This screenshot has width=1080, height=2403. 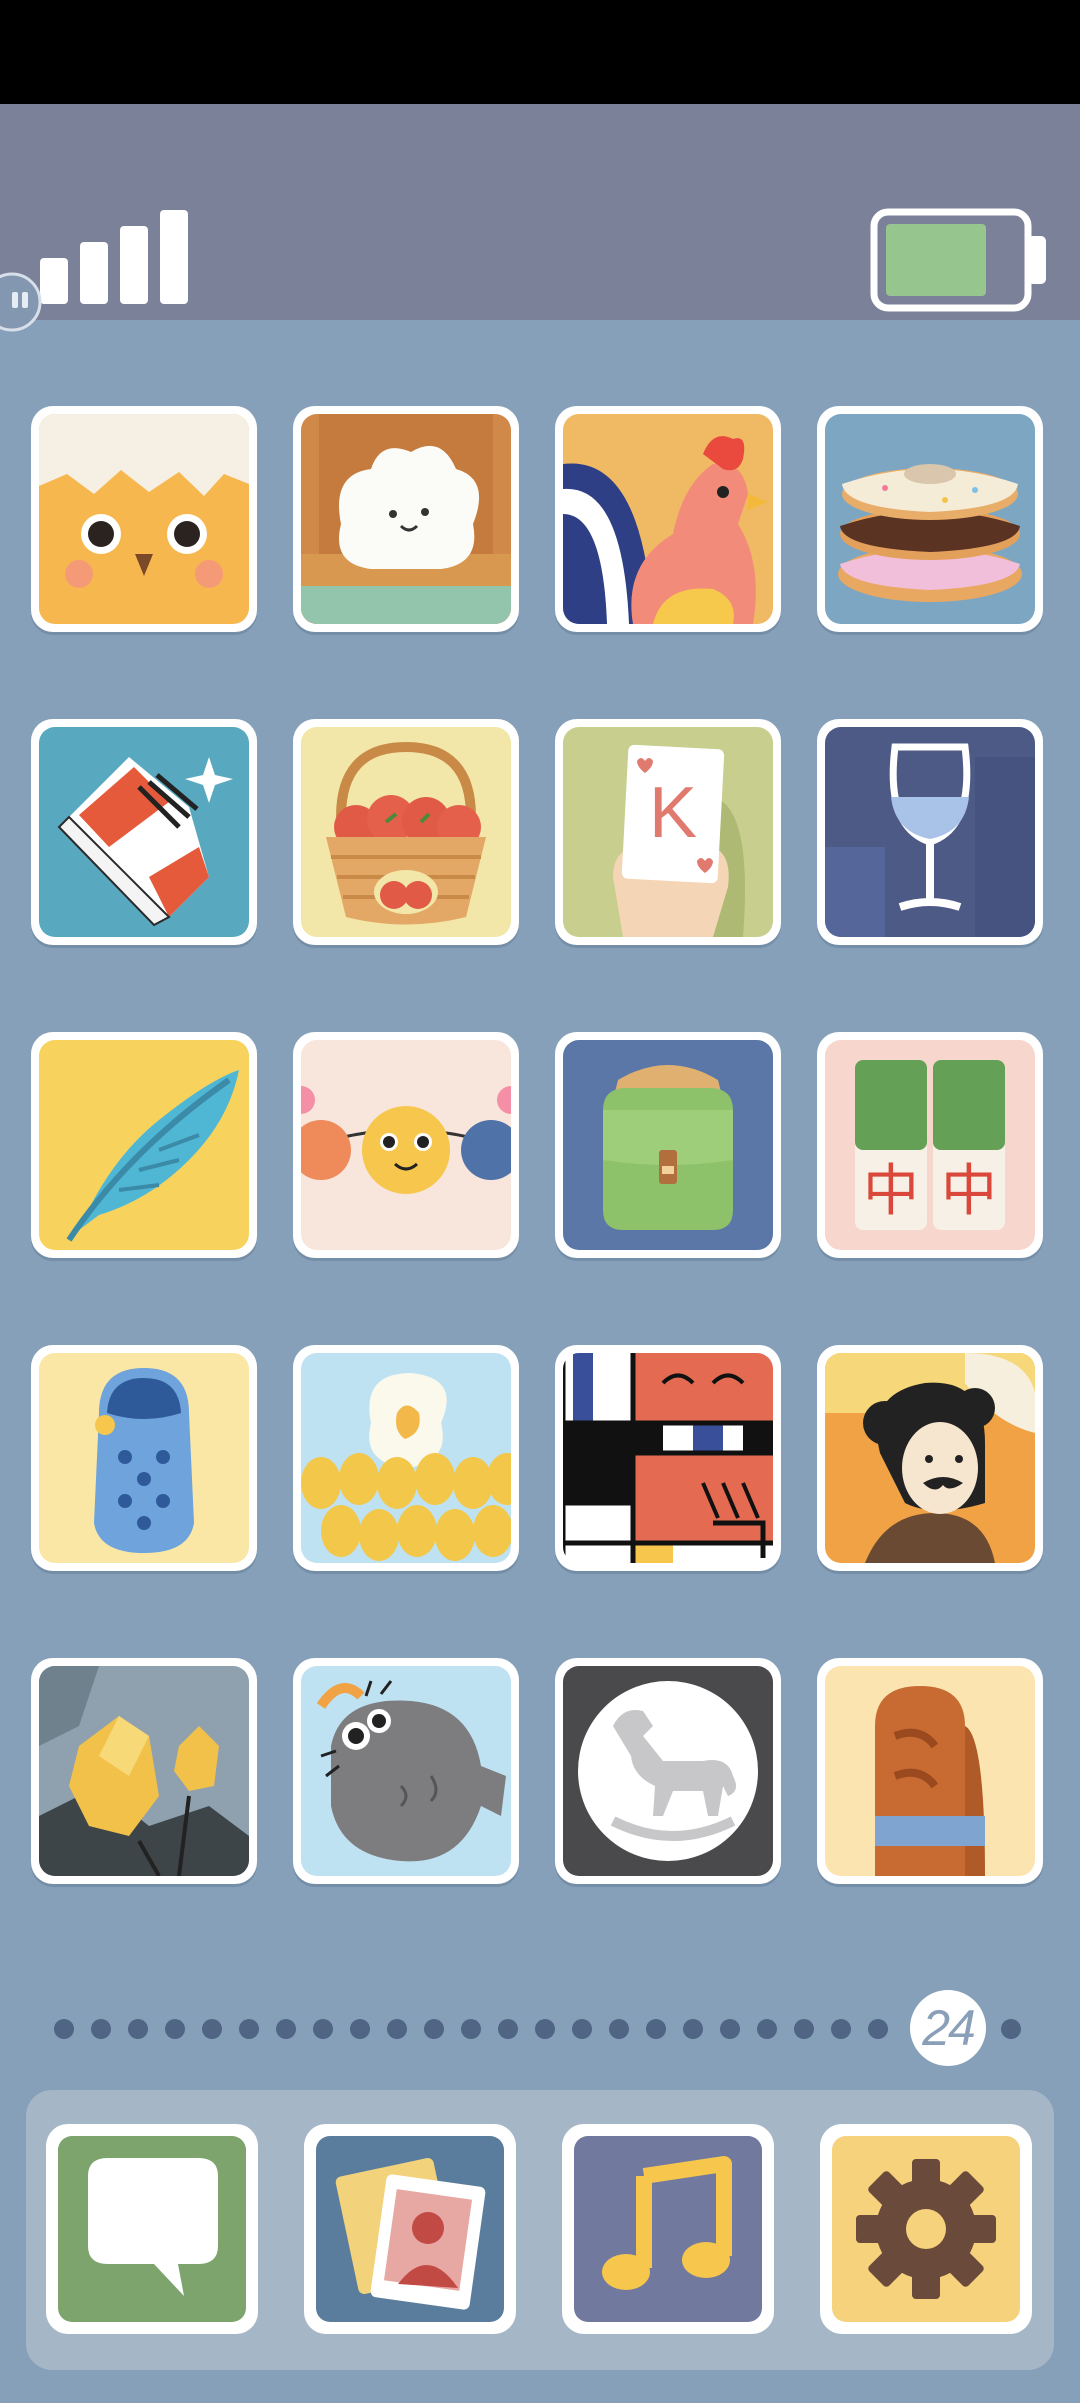 I want to click on mahjong-tile: 中 中, so click(x=930, y=1145).